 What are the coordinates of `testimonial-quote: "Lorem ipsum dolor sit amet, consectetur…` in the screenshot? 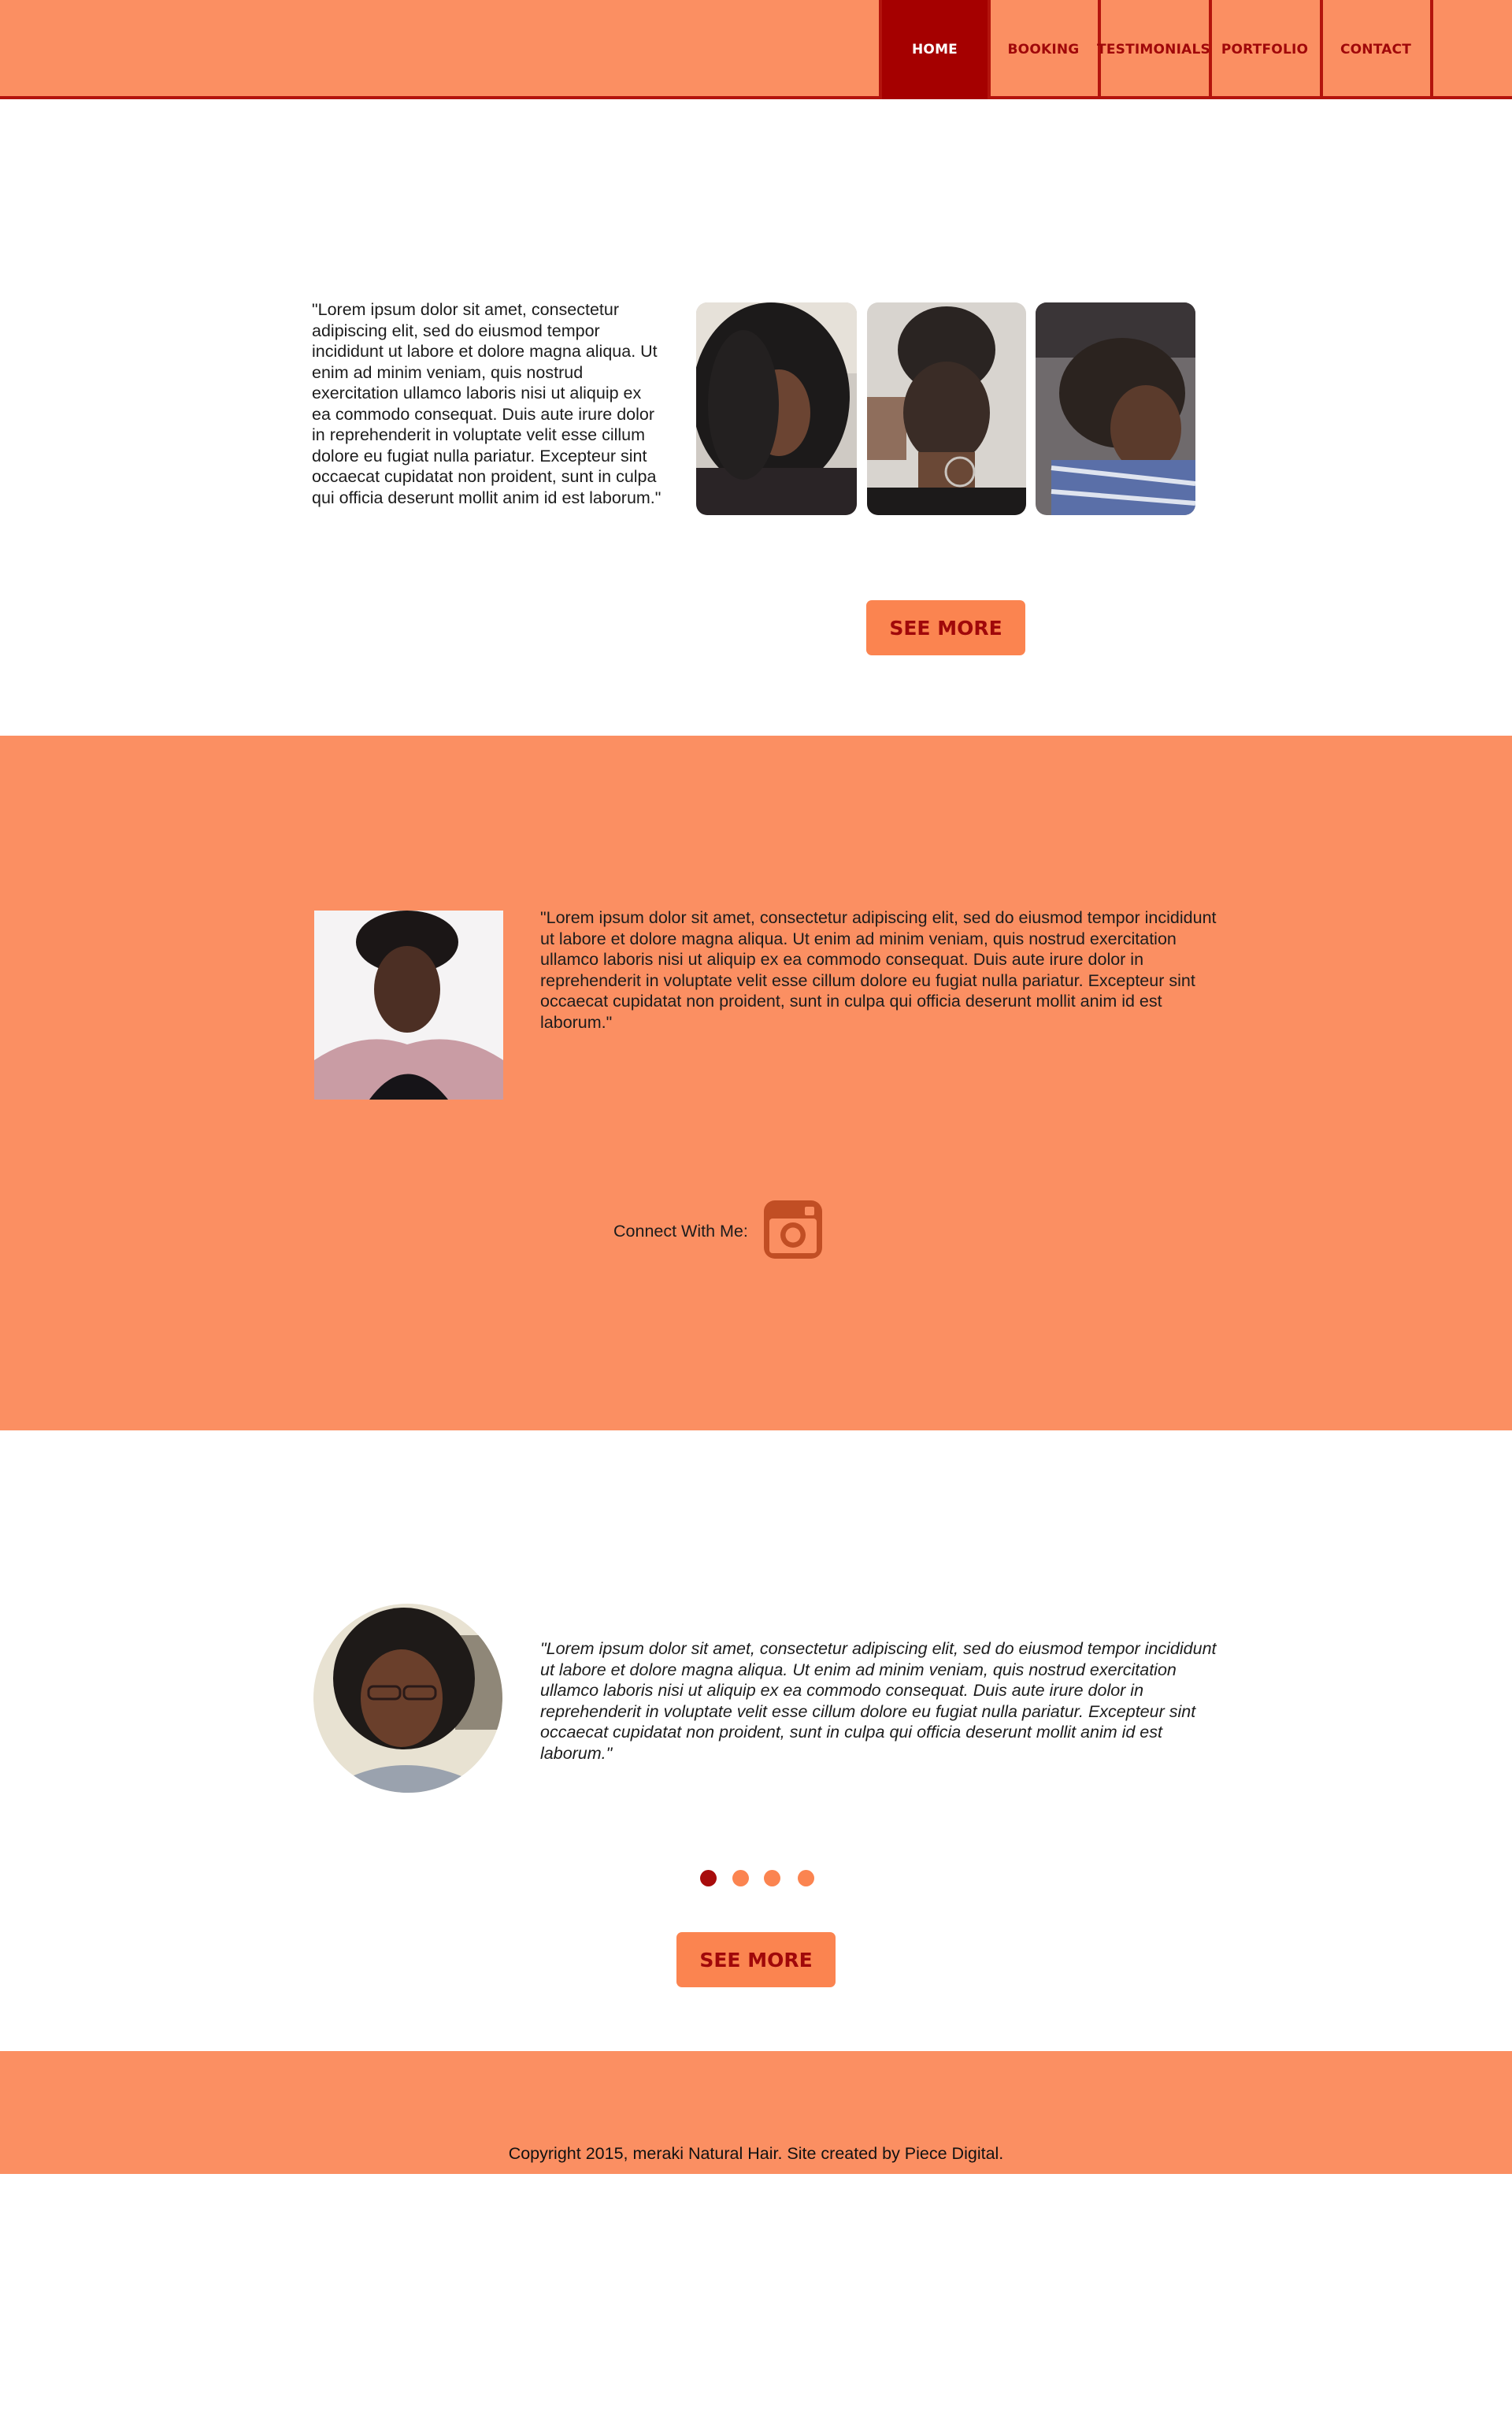 It's located at (878, 1701).